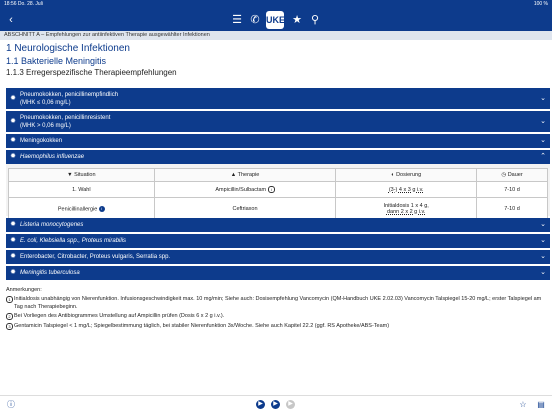 This screenshot has height=415, width=552. Describe the element at coordinates (56, 61) in the screenshot. I see `section-heading-2: 1.1 Bakterielle Meningitis` at that location.